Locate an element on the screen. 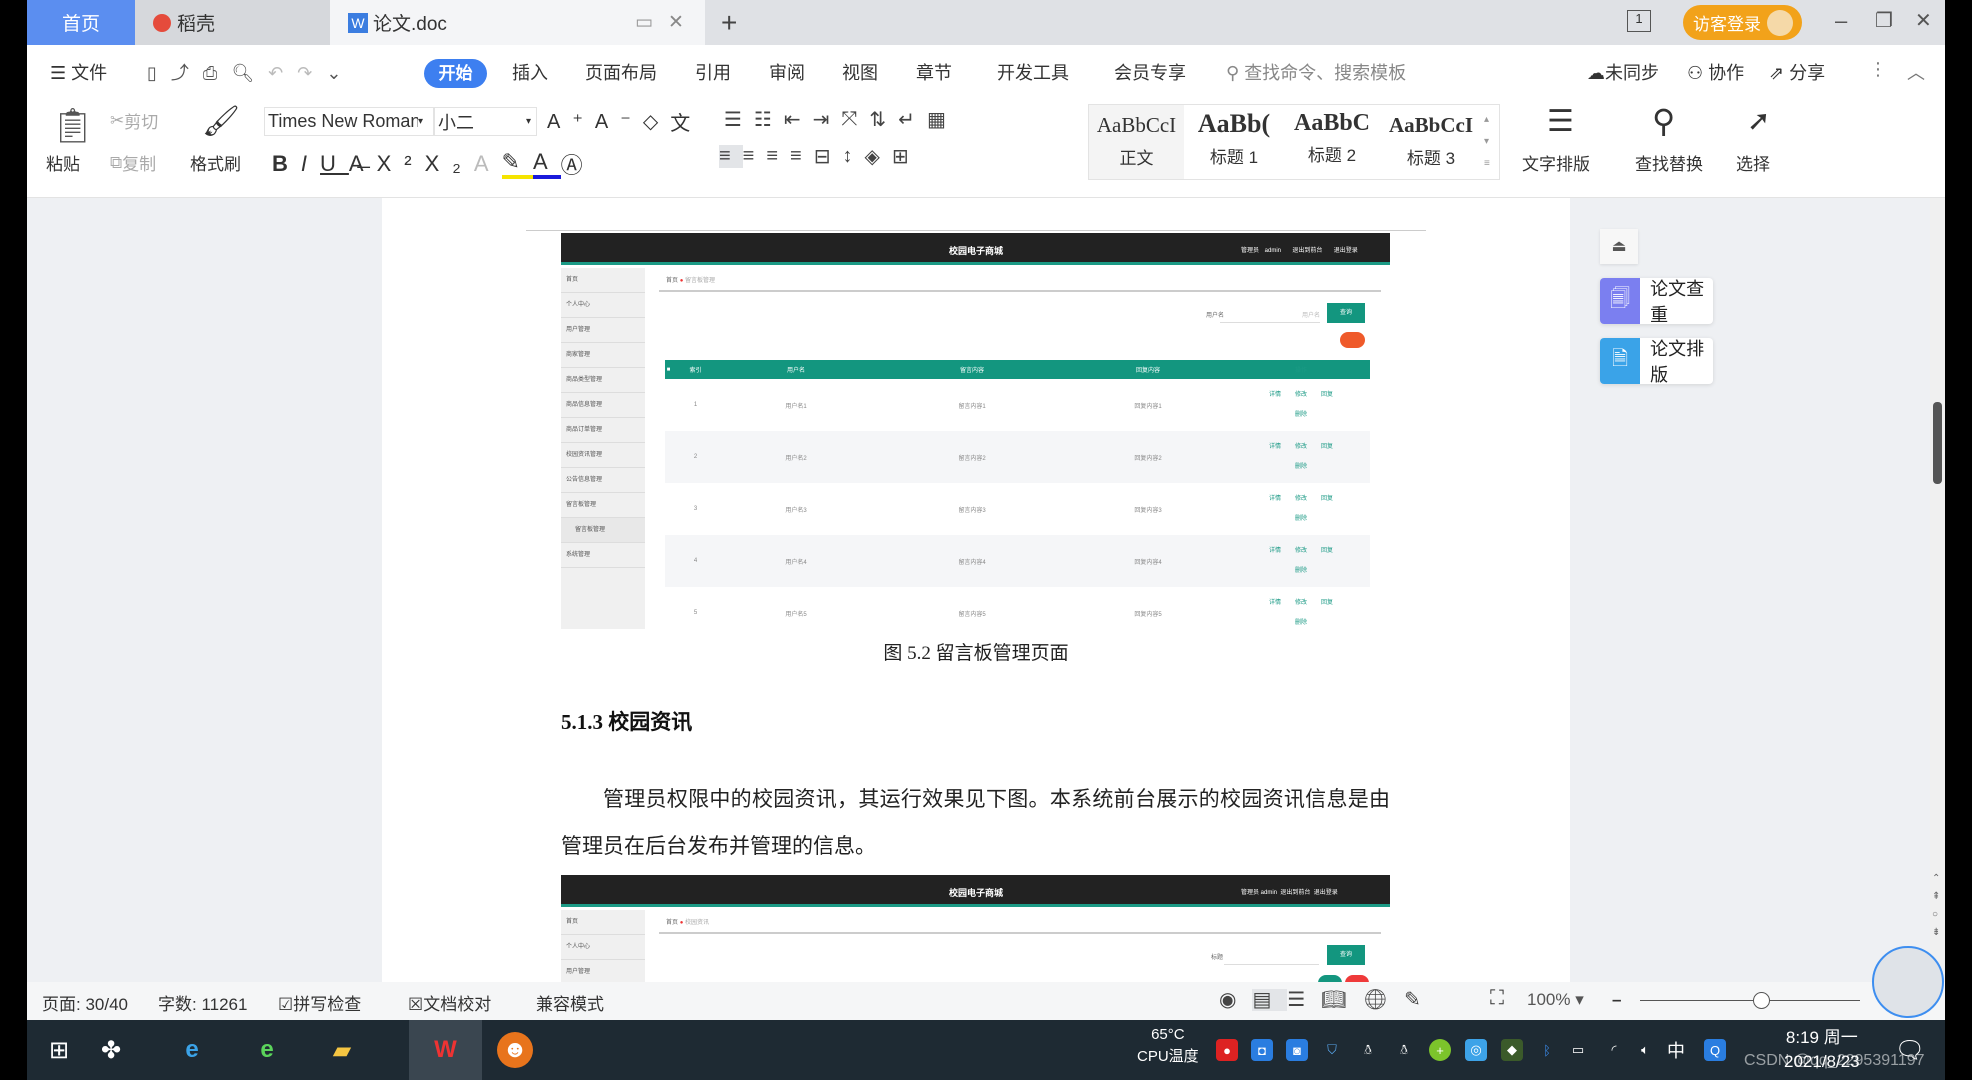 This screenshot has height=1080, width=1972. align-left-icon: ≡ is located at coordinates (731, 156).